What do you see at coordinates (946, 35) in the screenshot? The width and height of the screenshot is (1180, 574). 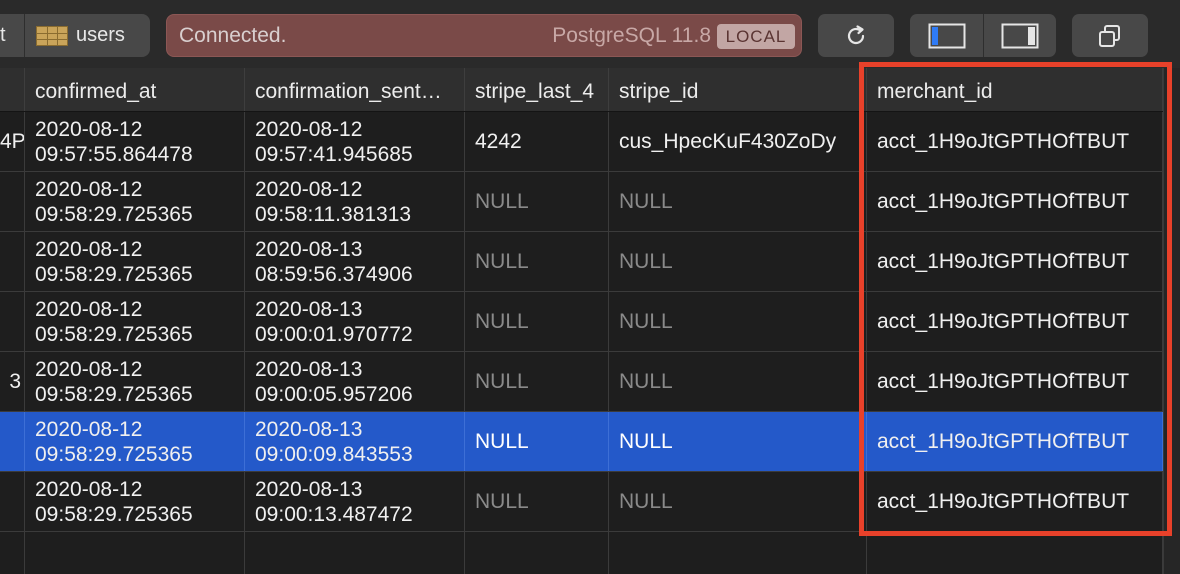 I see `toggle-left-panel-button` at bounding box center [946, 35].